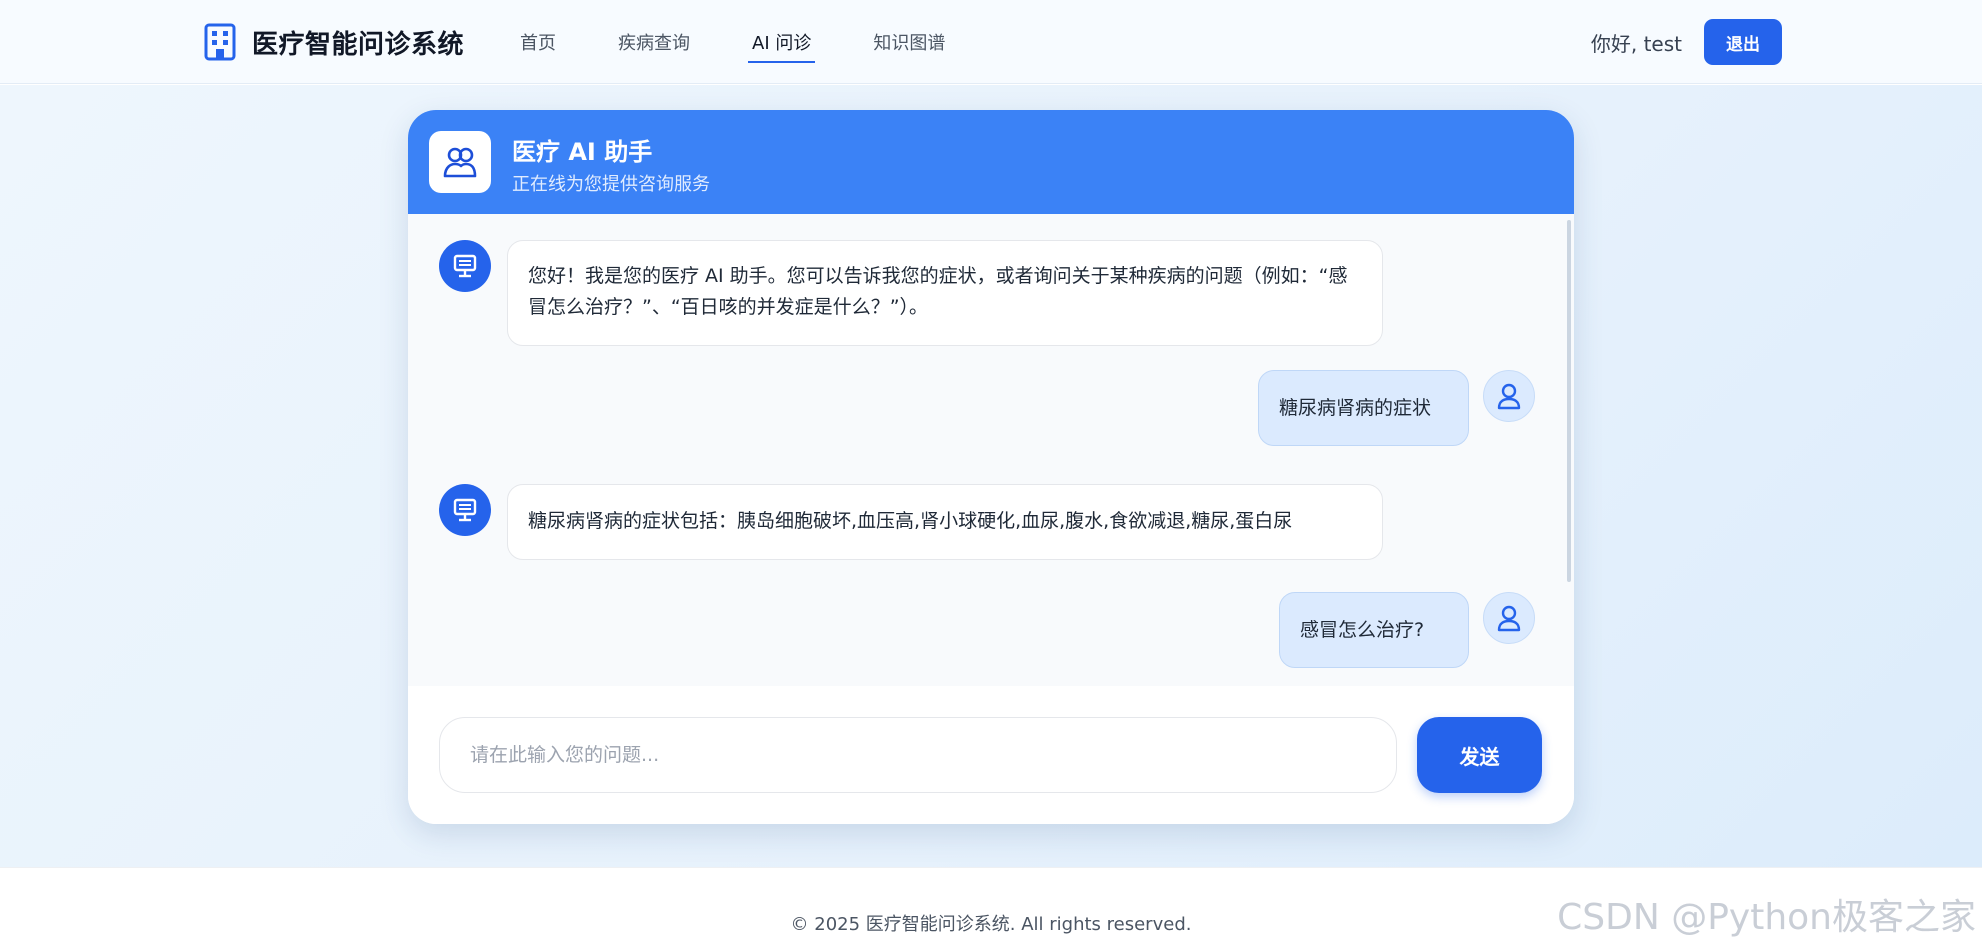  What do you see at coordinates (991, 162) in the screenshot?
I see `chat-header: 医疗 AI 助手 正在线为您提供咨询服务` at bounding box center [991, 162].